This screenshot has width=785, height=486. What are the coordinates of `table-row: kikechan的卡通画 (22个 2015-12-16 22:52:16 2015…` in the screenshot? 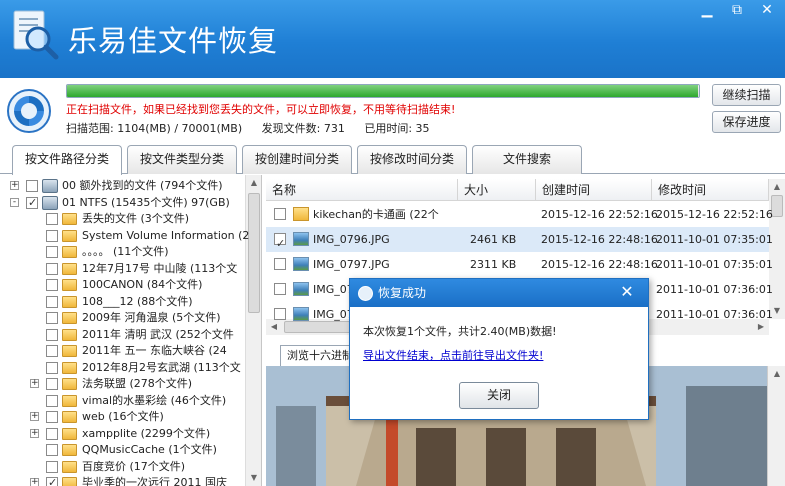 It's located at (519, 214).